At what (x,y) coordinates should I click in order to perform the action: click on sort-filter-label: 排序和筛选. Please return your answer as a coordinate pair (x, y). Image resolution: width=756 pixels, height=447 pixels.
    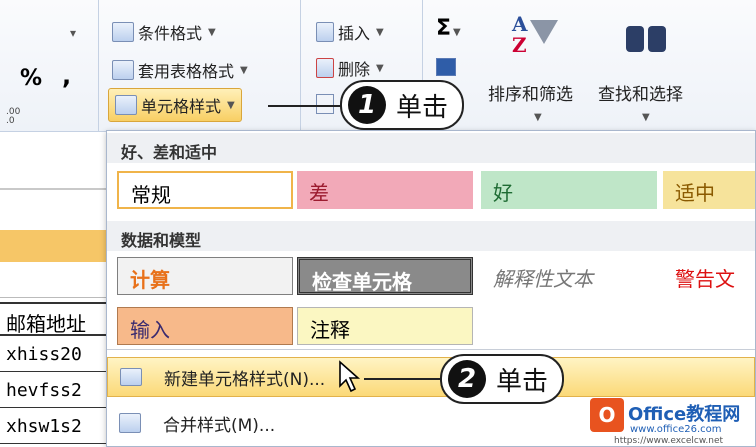
    Looking at the image, I should click on (530, 95).